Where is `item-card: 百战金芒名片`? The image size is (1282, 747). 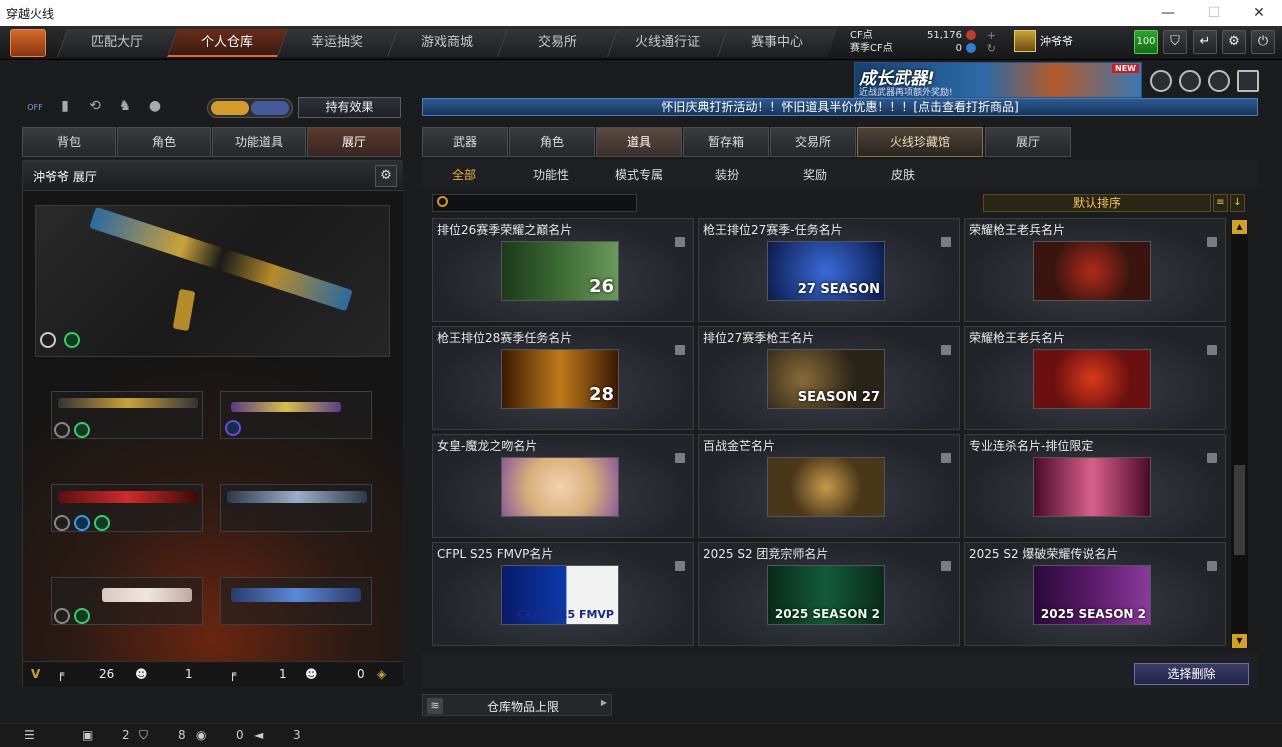 item-card: 百战金芒名片 is located at coordinates (829, 486).